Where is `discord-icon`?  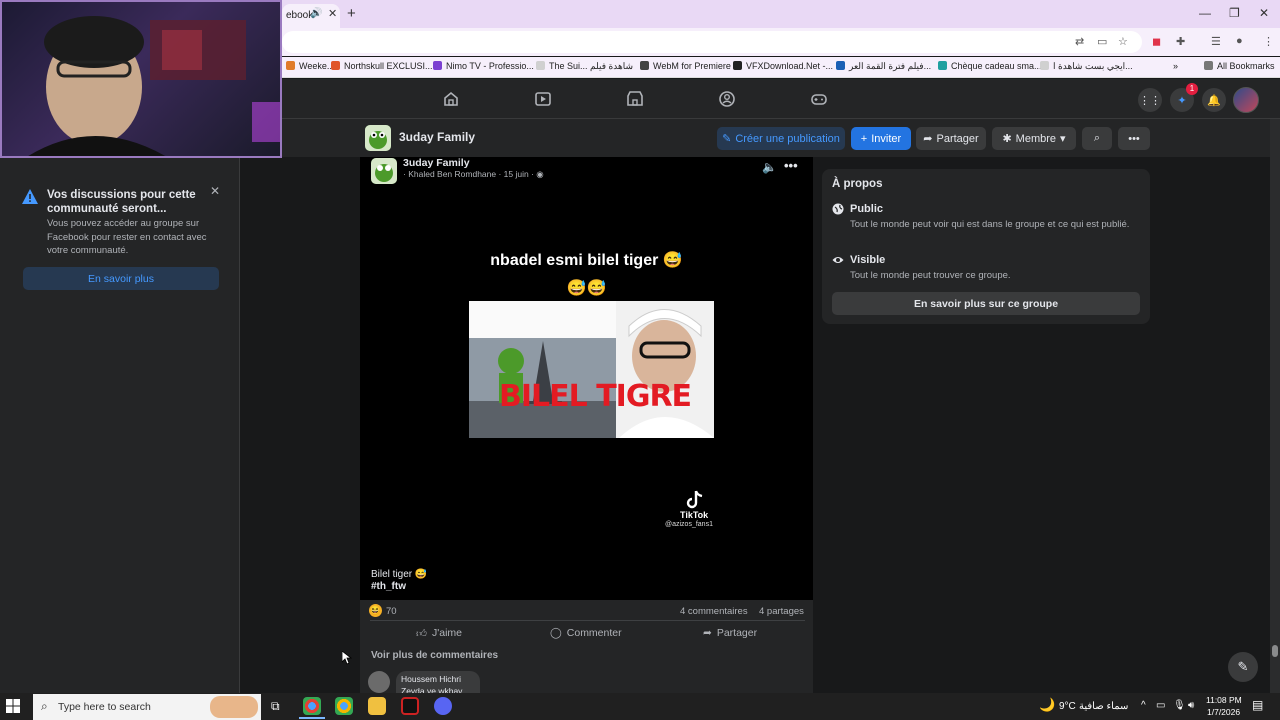 discord-icon is located at coordinates (443, 706).